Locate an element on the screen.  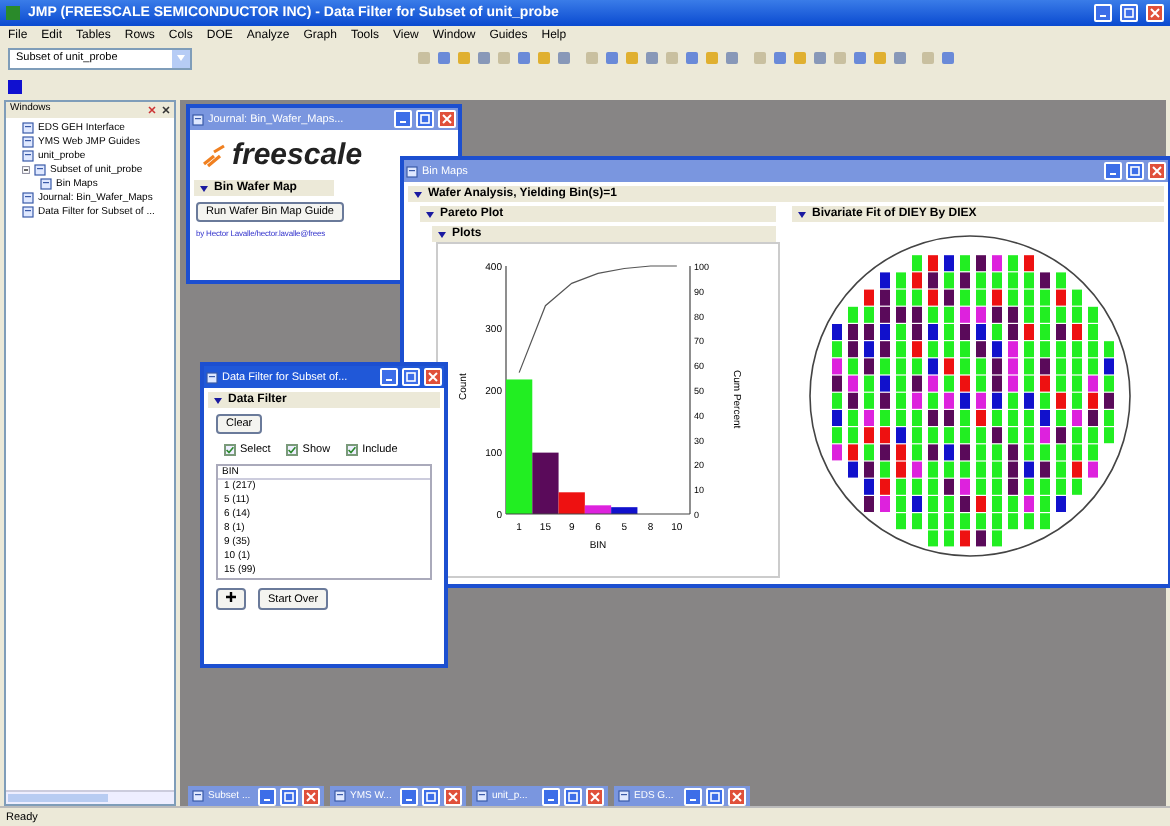
logo-text: freescale is located at coordinates (297, 155).